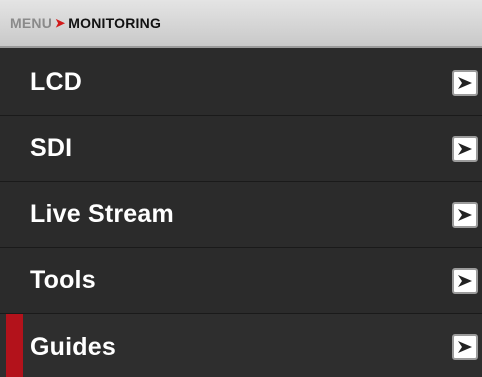 This screenshot has height=377, width=482. I want to click on breadcrumb-root-menu: MENU, so click(31, 23).